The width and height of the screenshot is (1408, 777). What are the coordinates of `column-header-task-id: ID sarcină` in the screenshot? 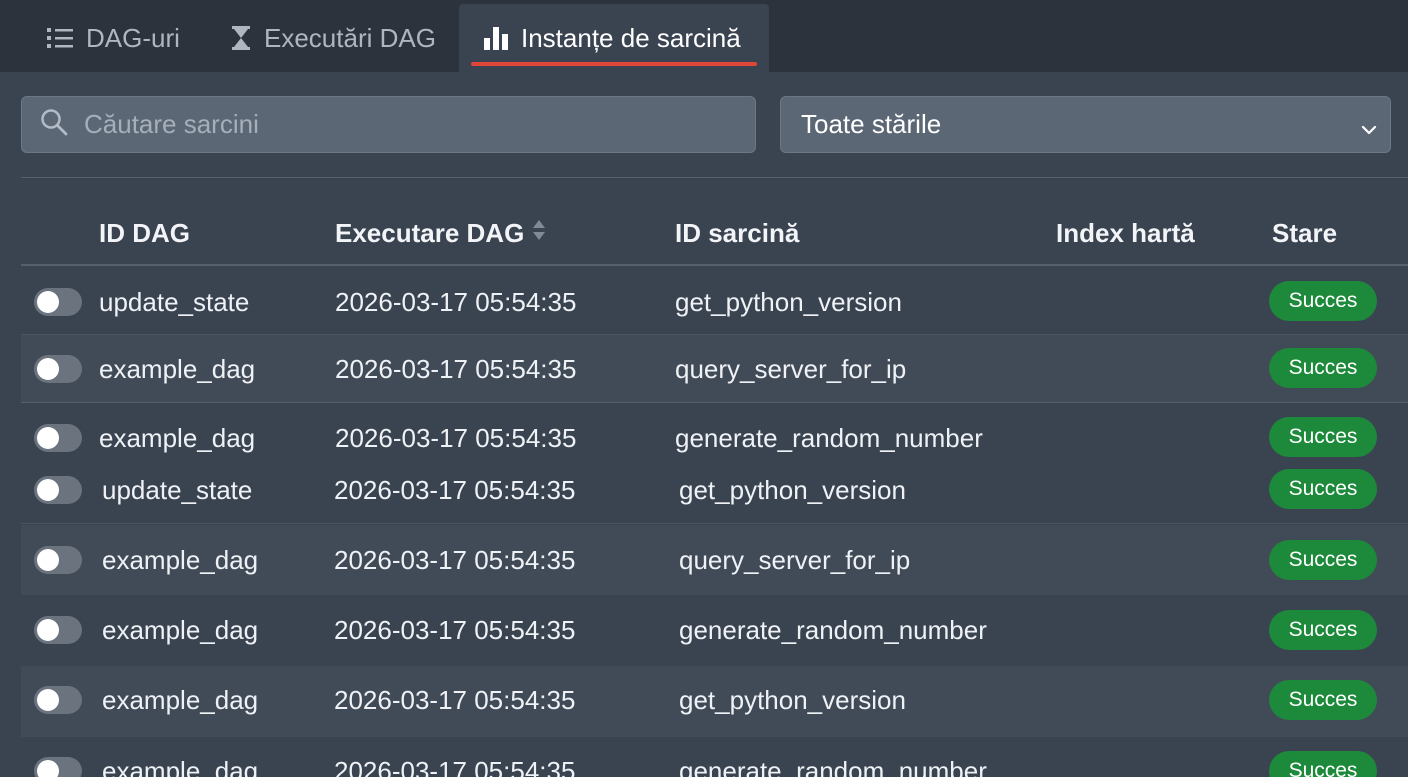 It's located at (737, 233).